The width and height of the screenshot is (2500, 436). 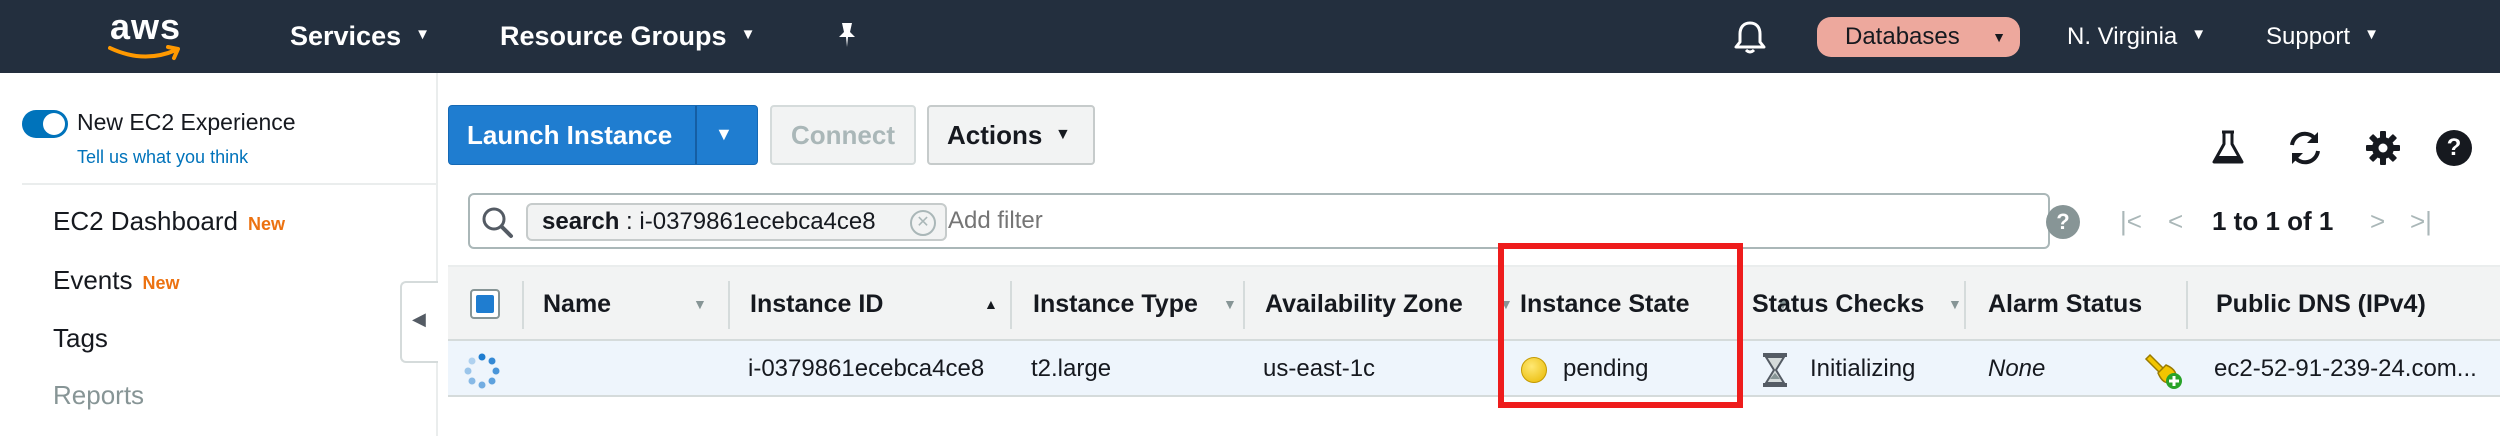 I want to click on first-page-icon: |<, so click(x=2131, y=221).